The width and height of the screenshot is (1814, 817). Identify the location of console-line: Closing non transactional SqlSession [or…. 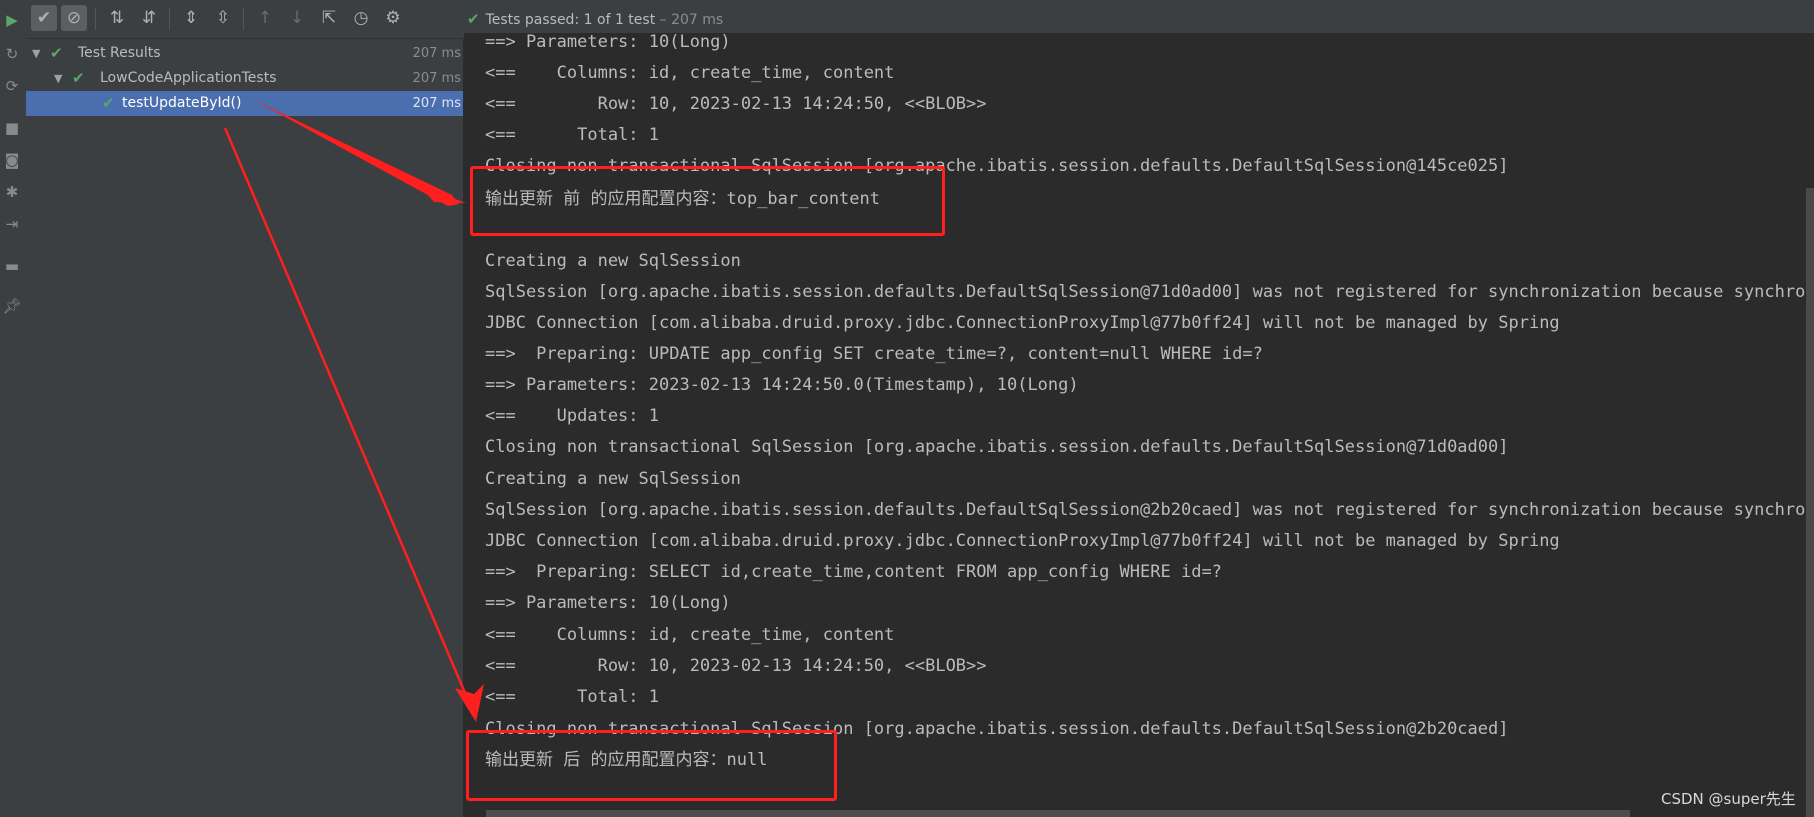
(997, 447).